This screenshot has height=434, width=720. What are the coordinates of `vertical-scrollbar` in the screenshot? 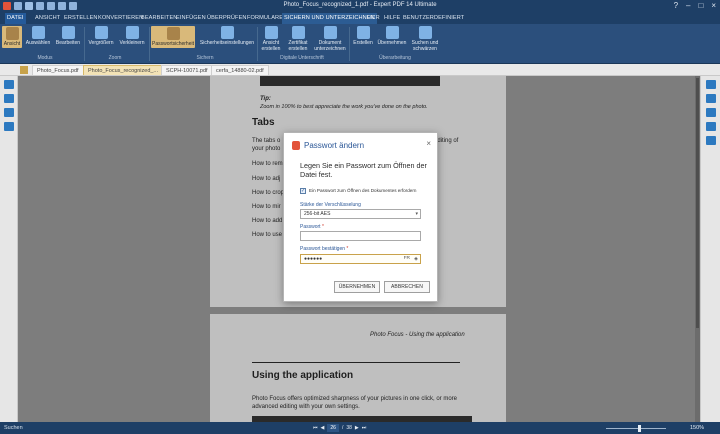 It's located at (697, 249).